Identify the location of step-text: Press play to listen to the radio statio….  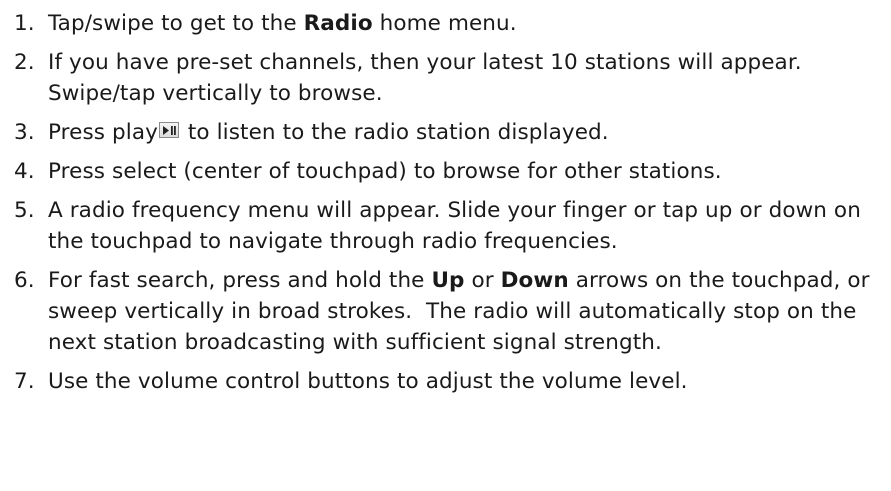
(469, 132).